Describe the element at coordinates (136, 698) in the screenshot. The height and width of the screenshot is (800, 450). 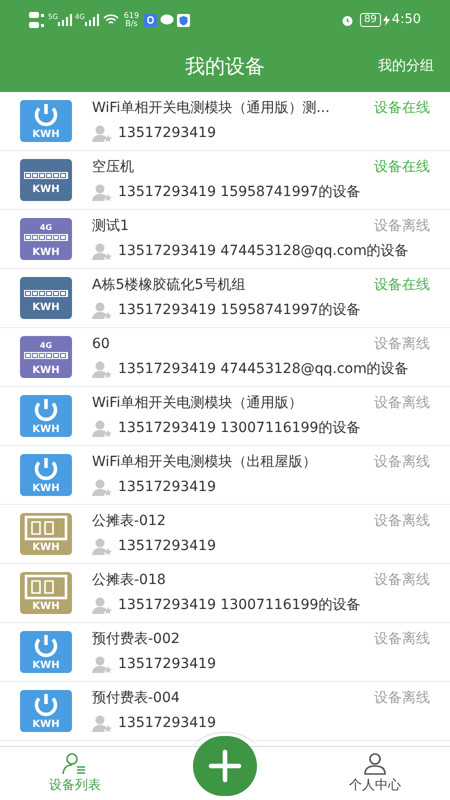
I see `device-name: 预付费表-004` at that location.